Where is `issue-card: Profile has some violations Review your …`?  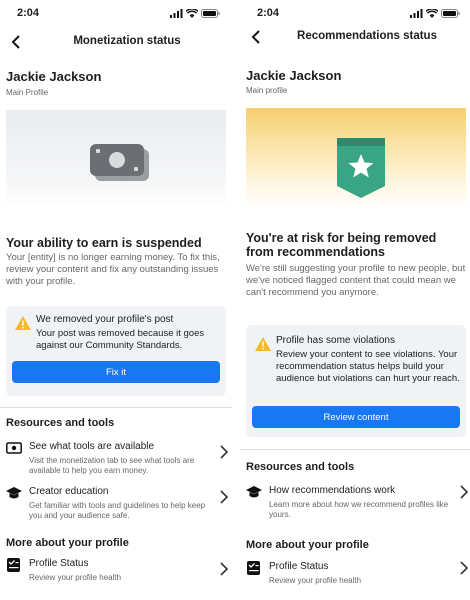 issue-card: Profile has some violations Review your … is located at coordinates (356, 381).